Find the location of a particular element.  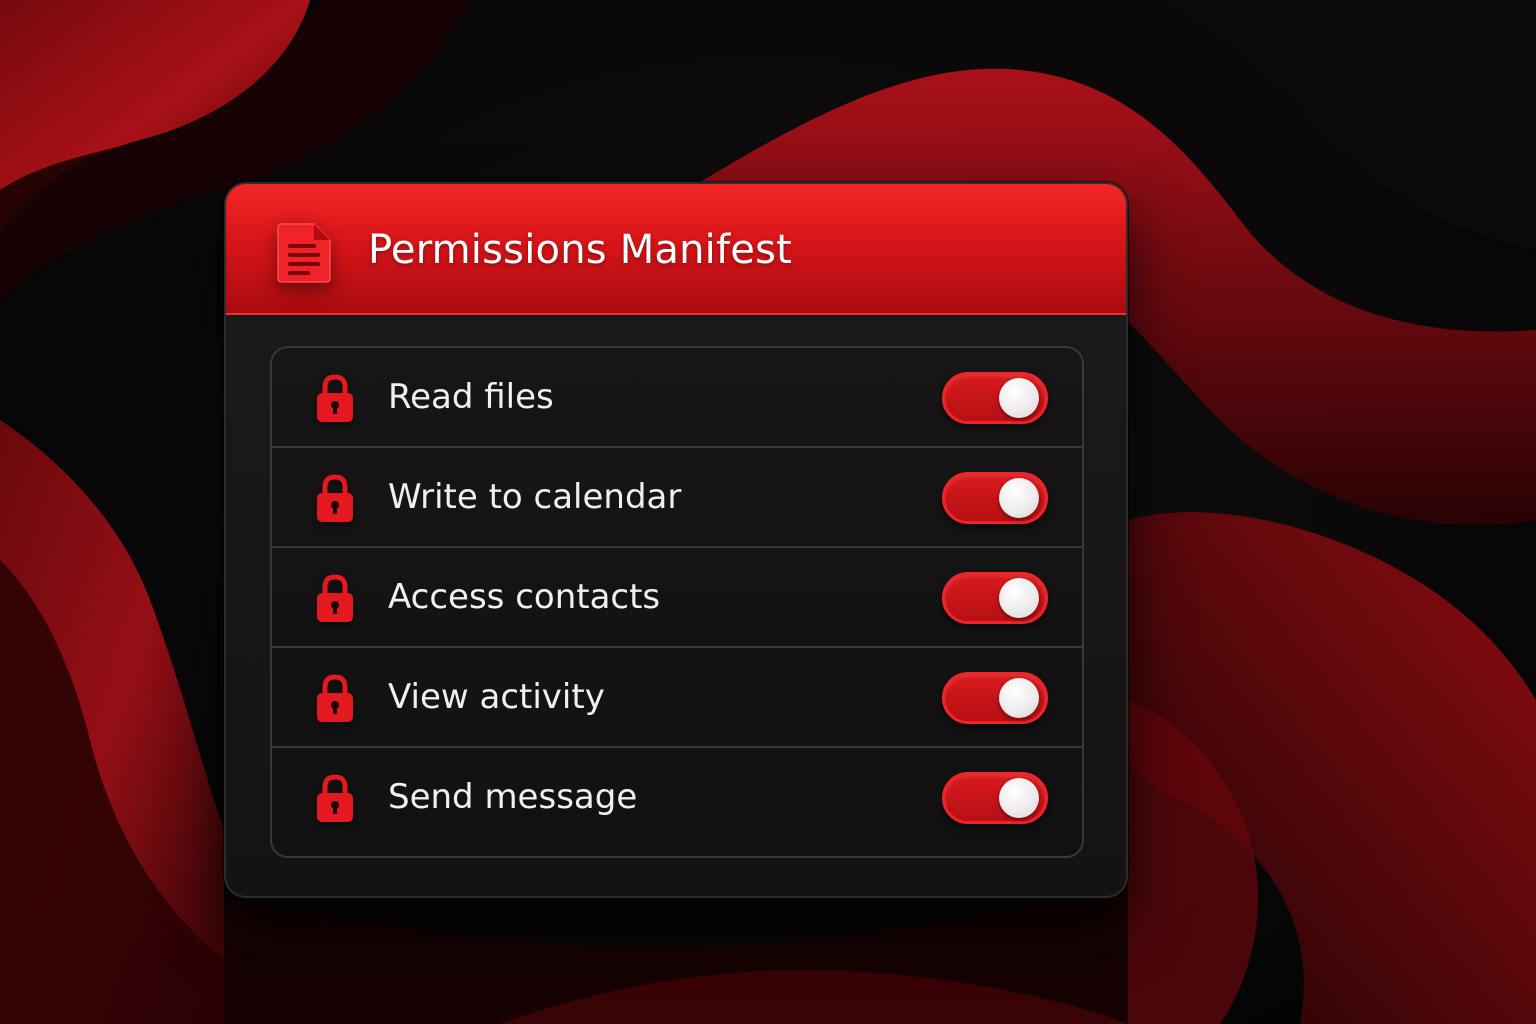

permission-toggle-write-to-calendar is located at coordinates (995, 498).